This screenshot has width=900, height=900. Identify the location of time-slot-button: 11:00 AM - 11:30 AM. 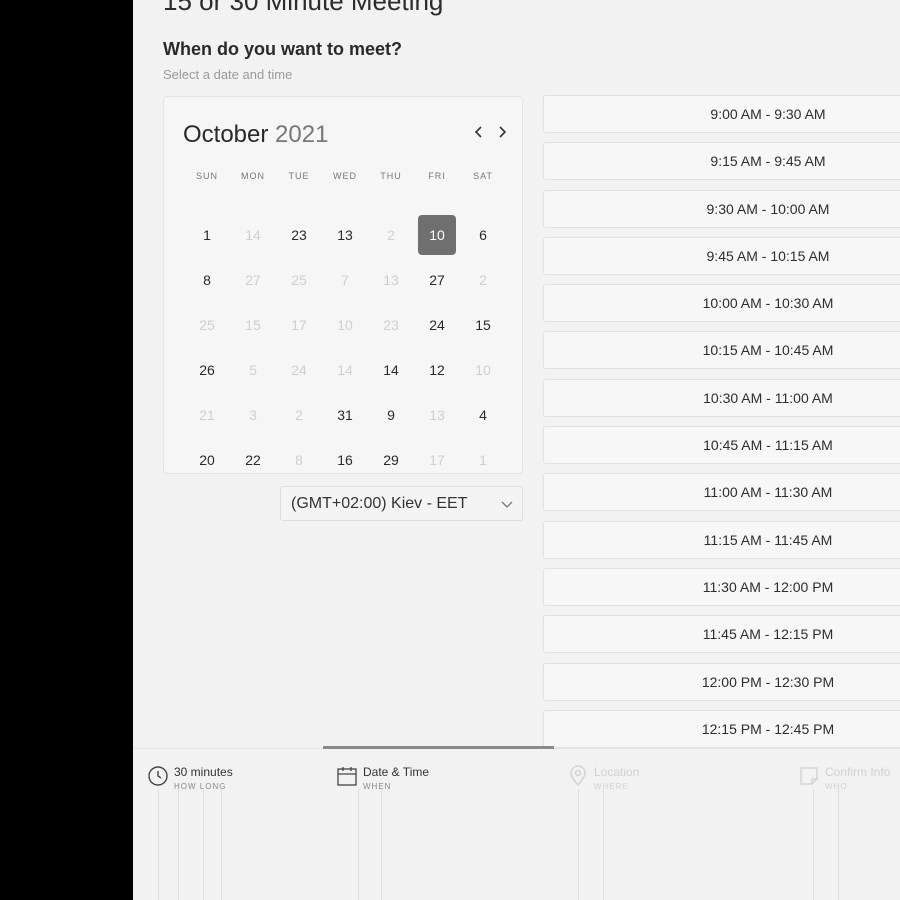
(721, 492).